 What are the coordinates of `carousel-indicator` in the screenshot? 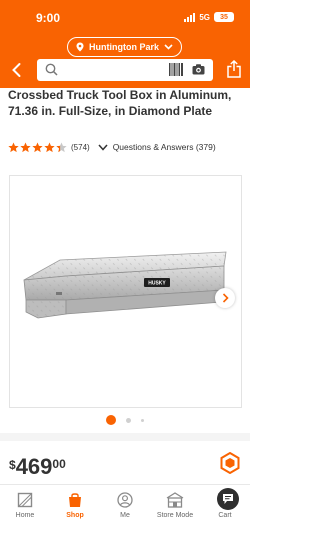 It's located at (125, 420).